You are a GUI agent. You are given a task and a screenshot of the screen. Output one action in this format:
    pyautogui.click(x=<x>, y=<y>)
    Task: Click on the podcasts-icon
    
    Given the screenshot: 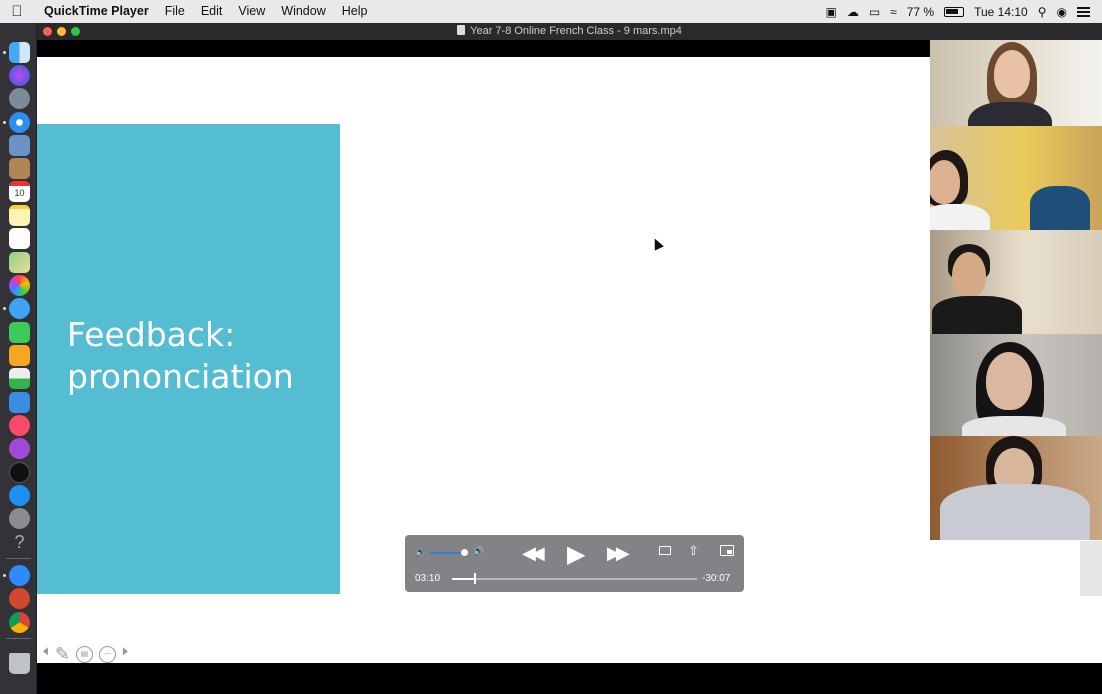 What is the action you would take?
    pyautogui.click(x=19, y=448)
    